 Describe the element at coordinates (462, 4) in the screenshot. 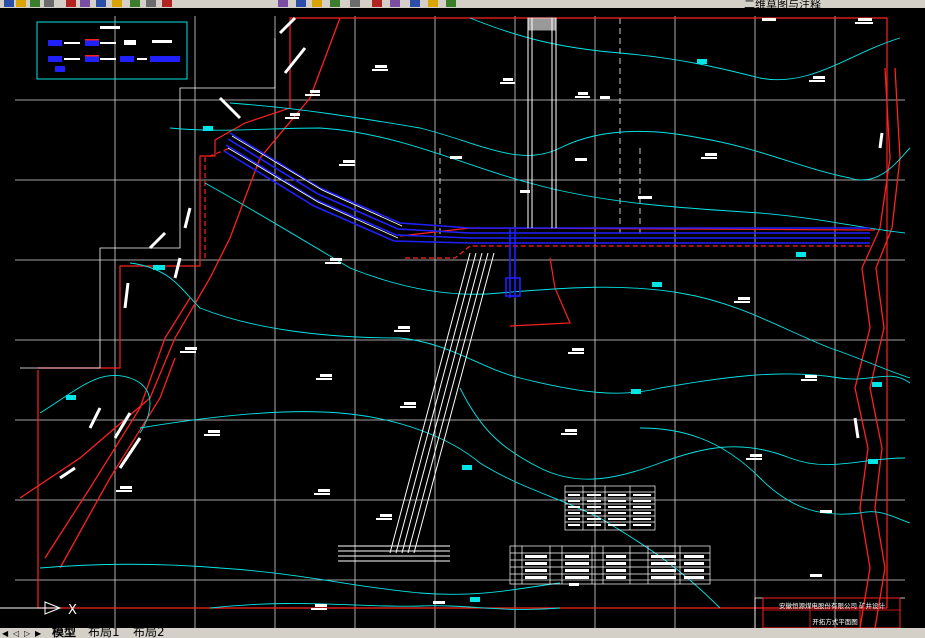

I see `standard-toolbar: 二维草图与注释` at that location.